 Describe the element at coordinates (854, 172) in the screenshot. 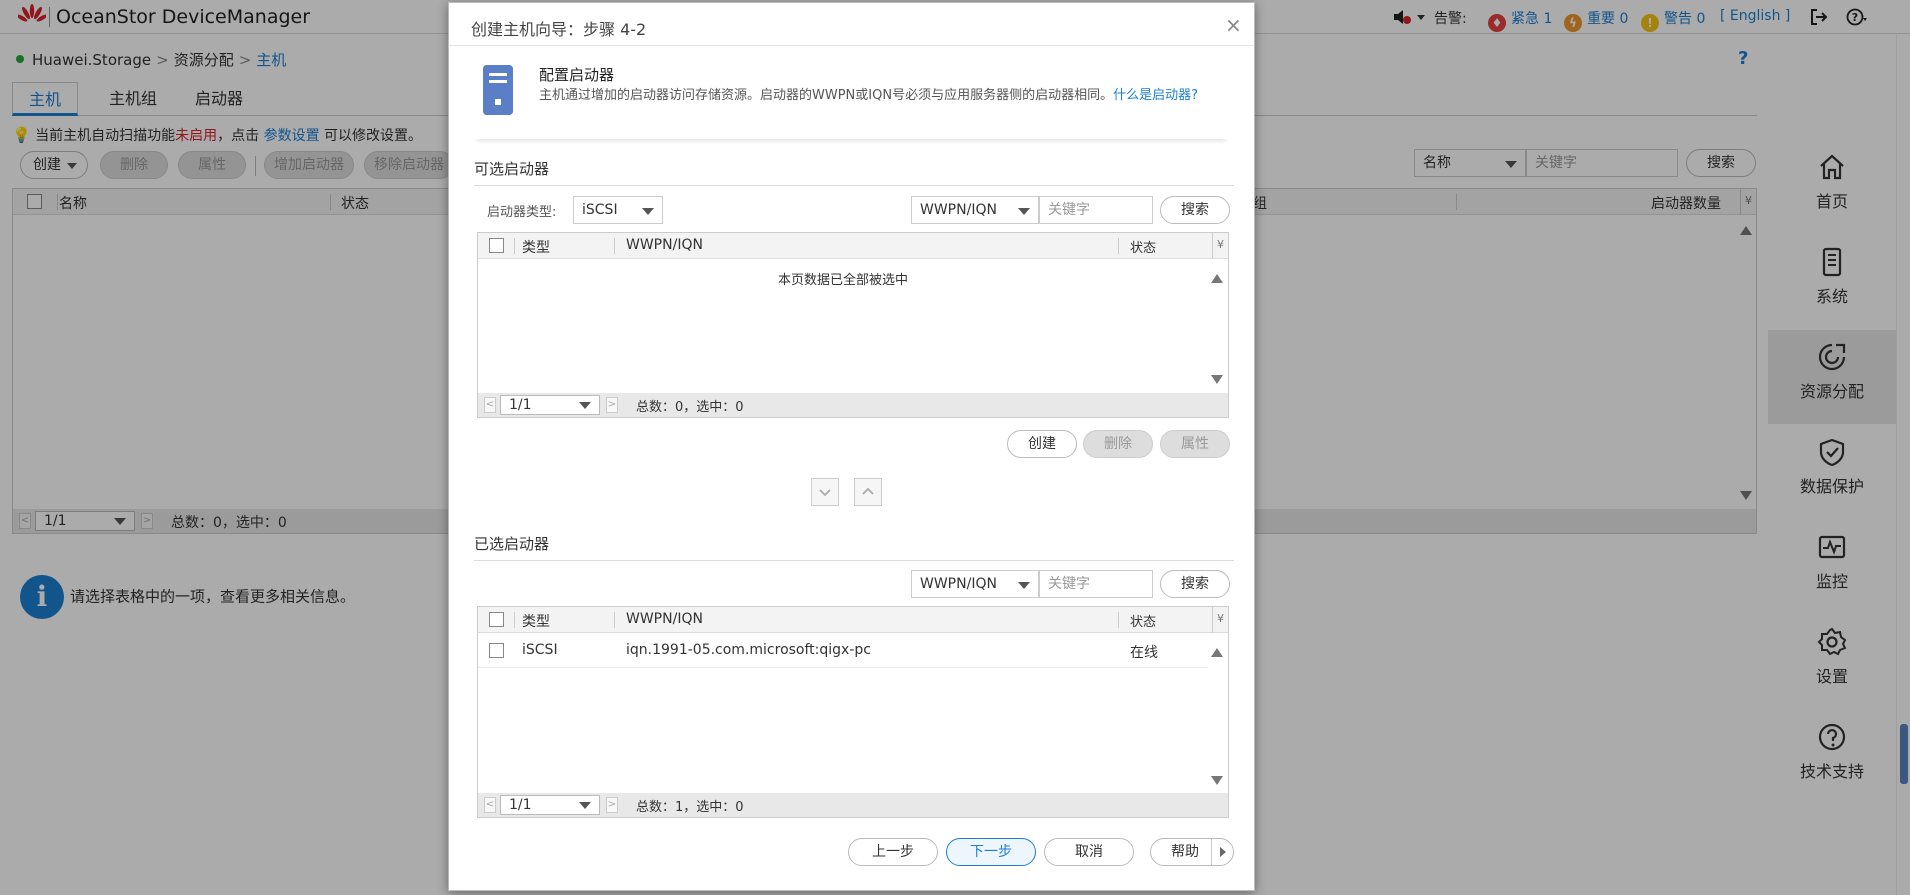

I see `available-initiators-section: 可选启动器` at that location.